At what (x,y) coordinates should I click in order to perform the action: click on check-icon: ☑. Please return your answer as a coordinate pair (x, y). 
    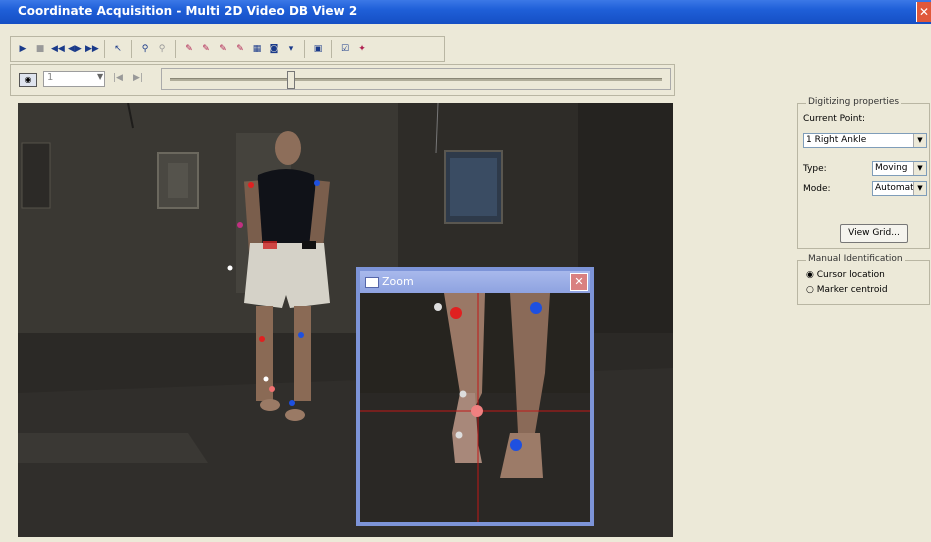
    Looking at the image, I should click on (345, 49).